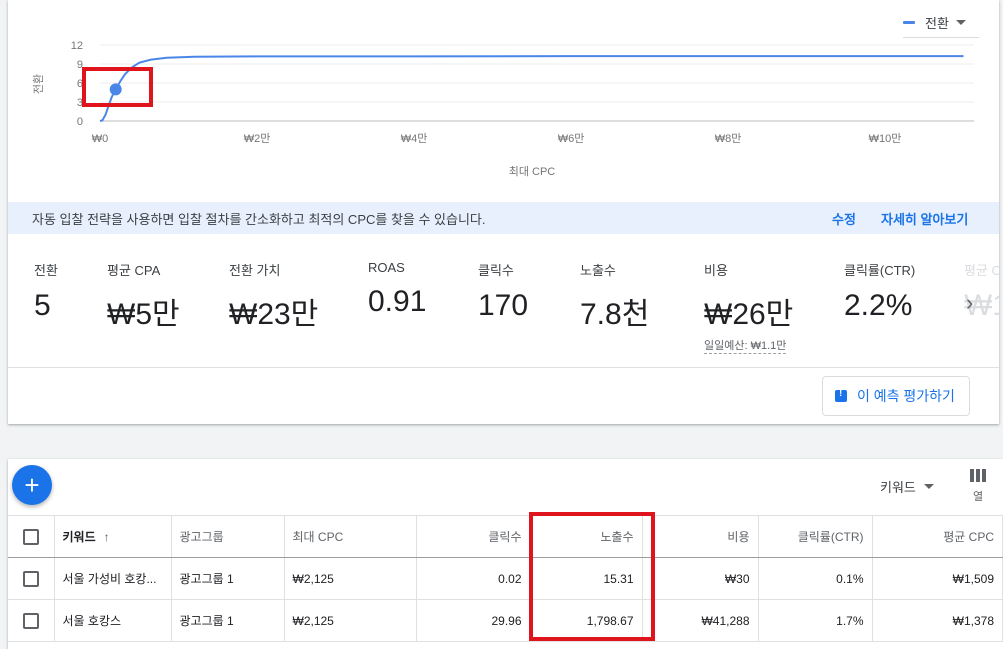  What do you see at coordinates (906, 396) in the screenshot?
I see `evaluate-forecast-label: 이 예측 평가하기` at bounding box center [906, 396].